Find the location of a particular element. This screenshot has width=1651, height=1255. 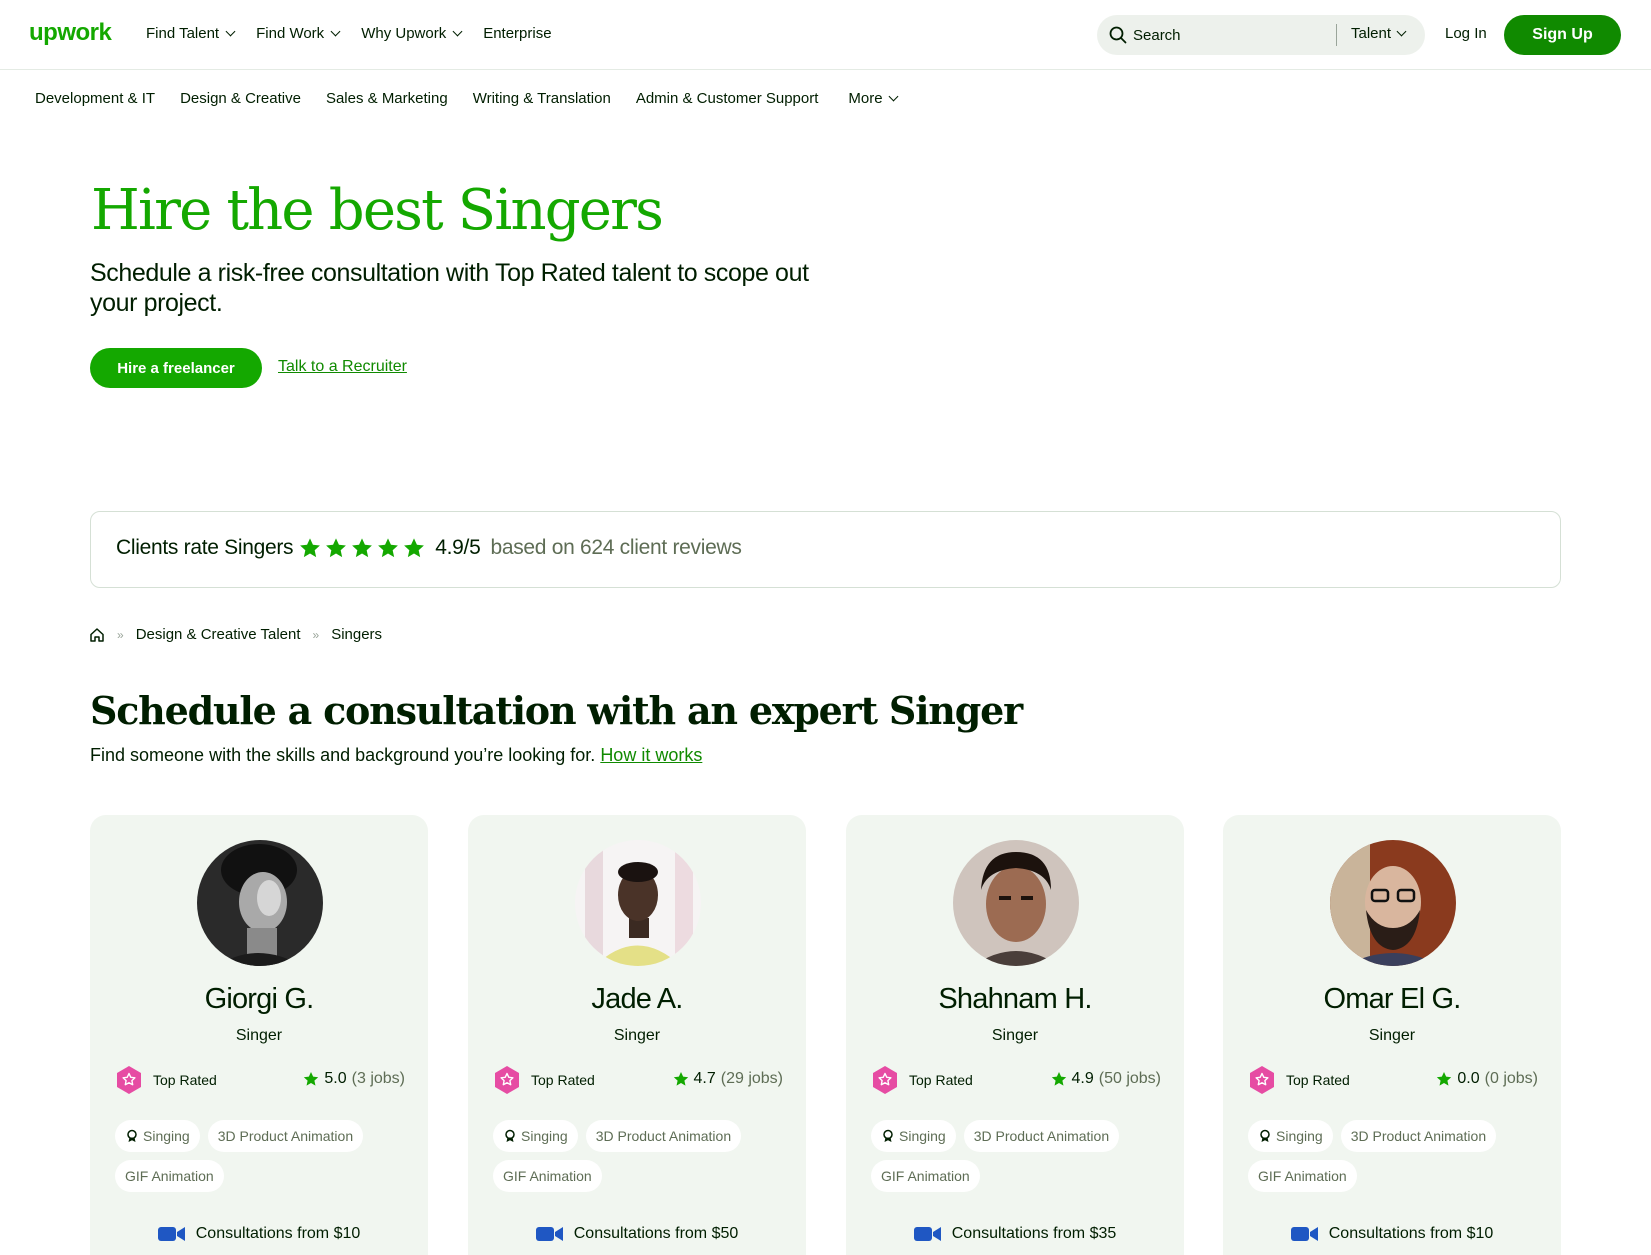

nav-find-talent-label: Find Talent is located at coordinates (183, 33).